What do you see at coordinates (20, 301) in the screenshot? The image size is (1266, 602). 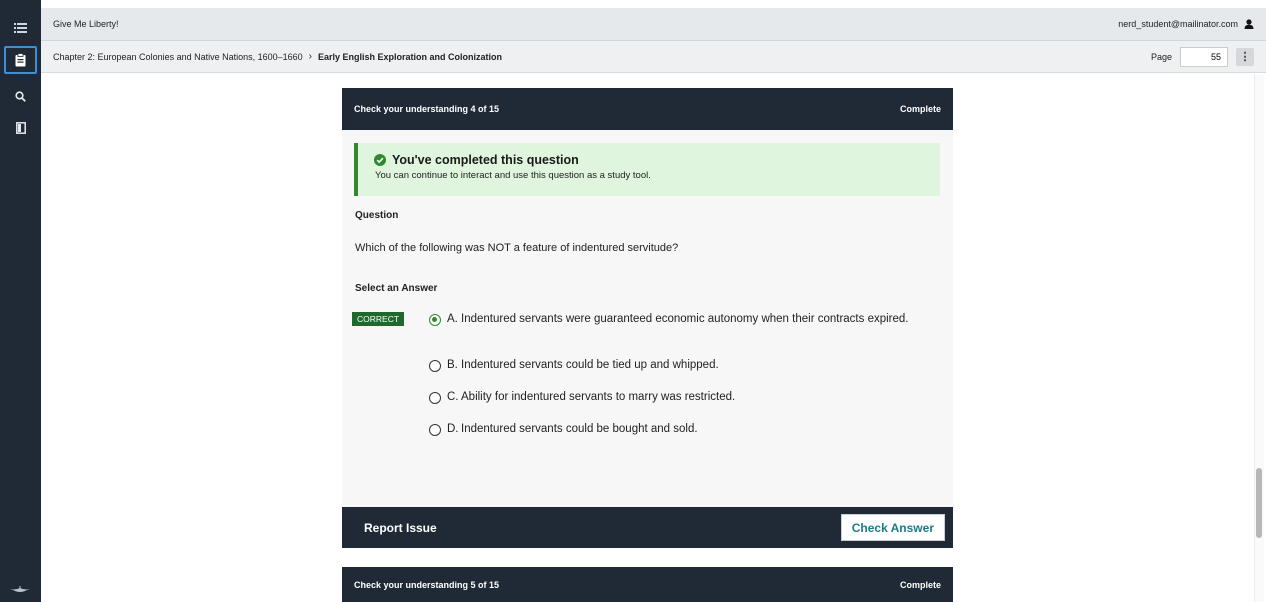 I see `left-rail` at bounding box center [20, 301].